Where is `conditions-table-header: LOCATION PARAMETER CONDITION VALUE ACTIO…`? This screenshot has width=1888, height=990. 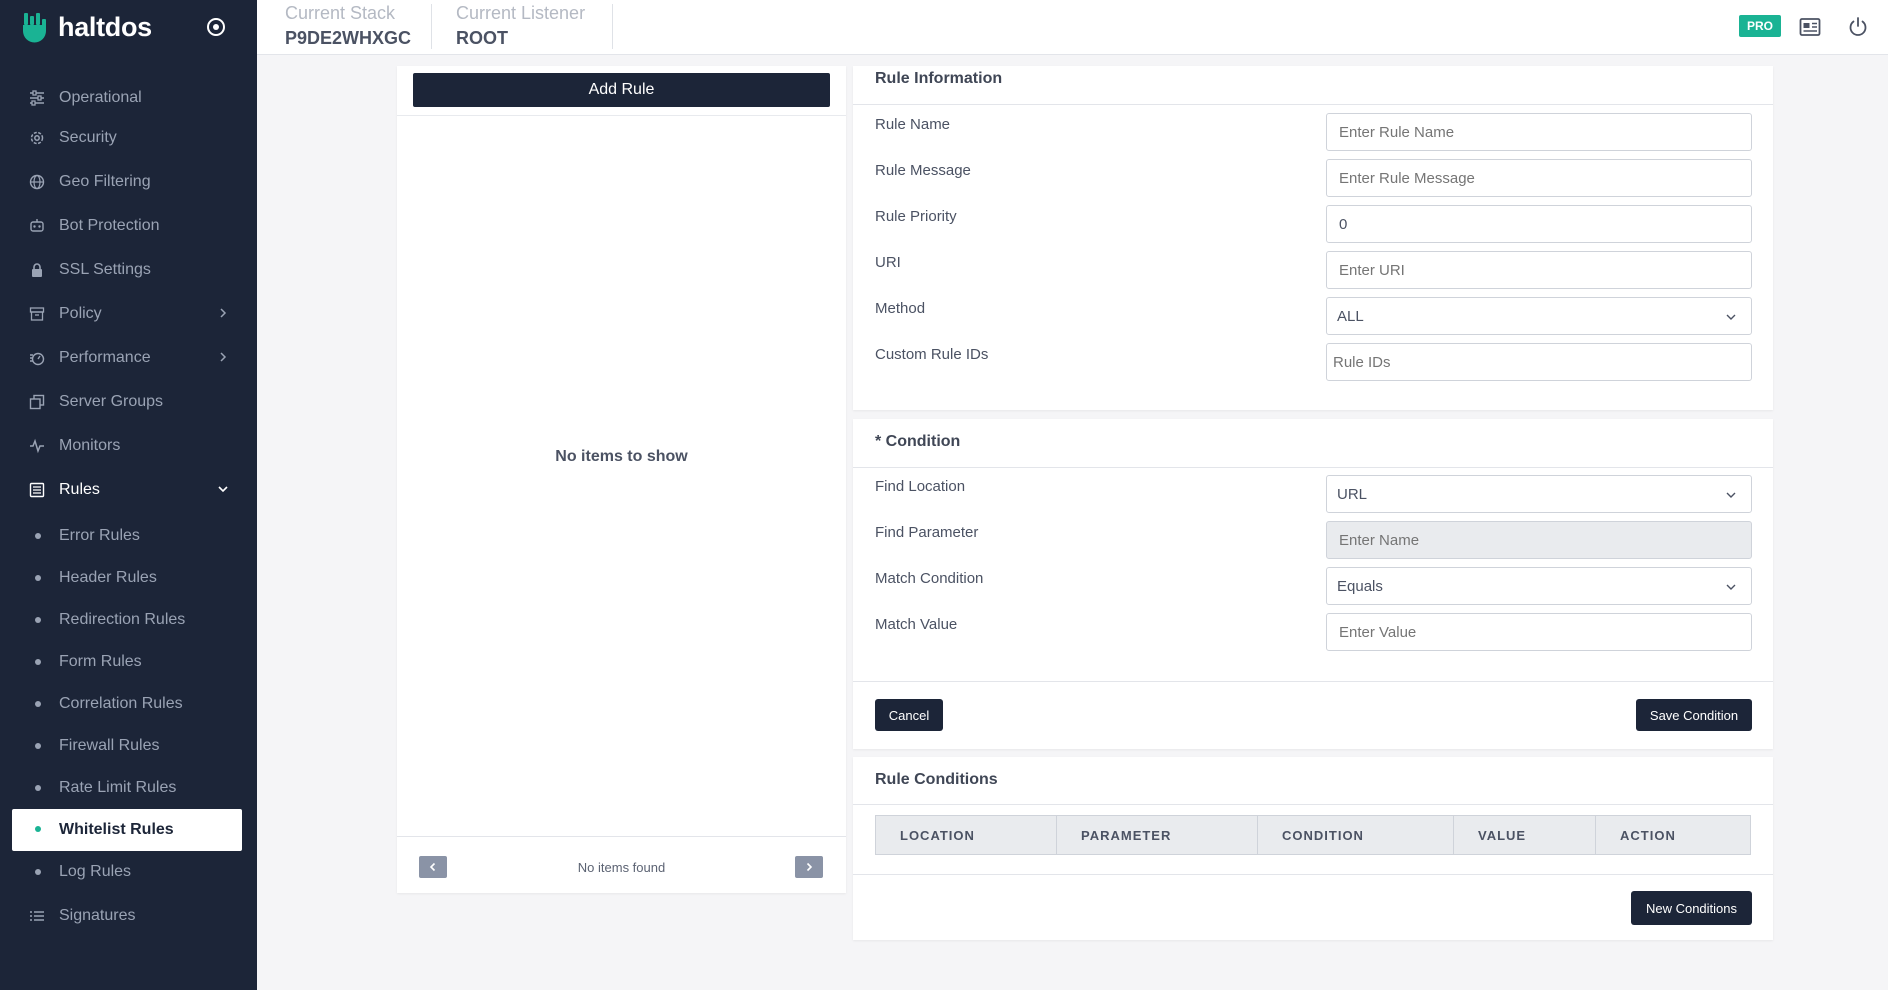 conditions-table-header: LOCATION PARAMETER CONDITION VALUE ACTIO… is located at coordinates (1313, 835).